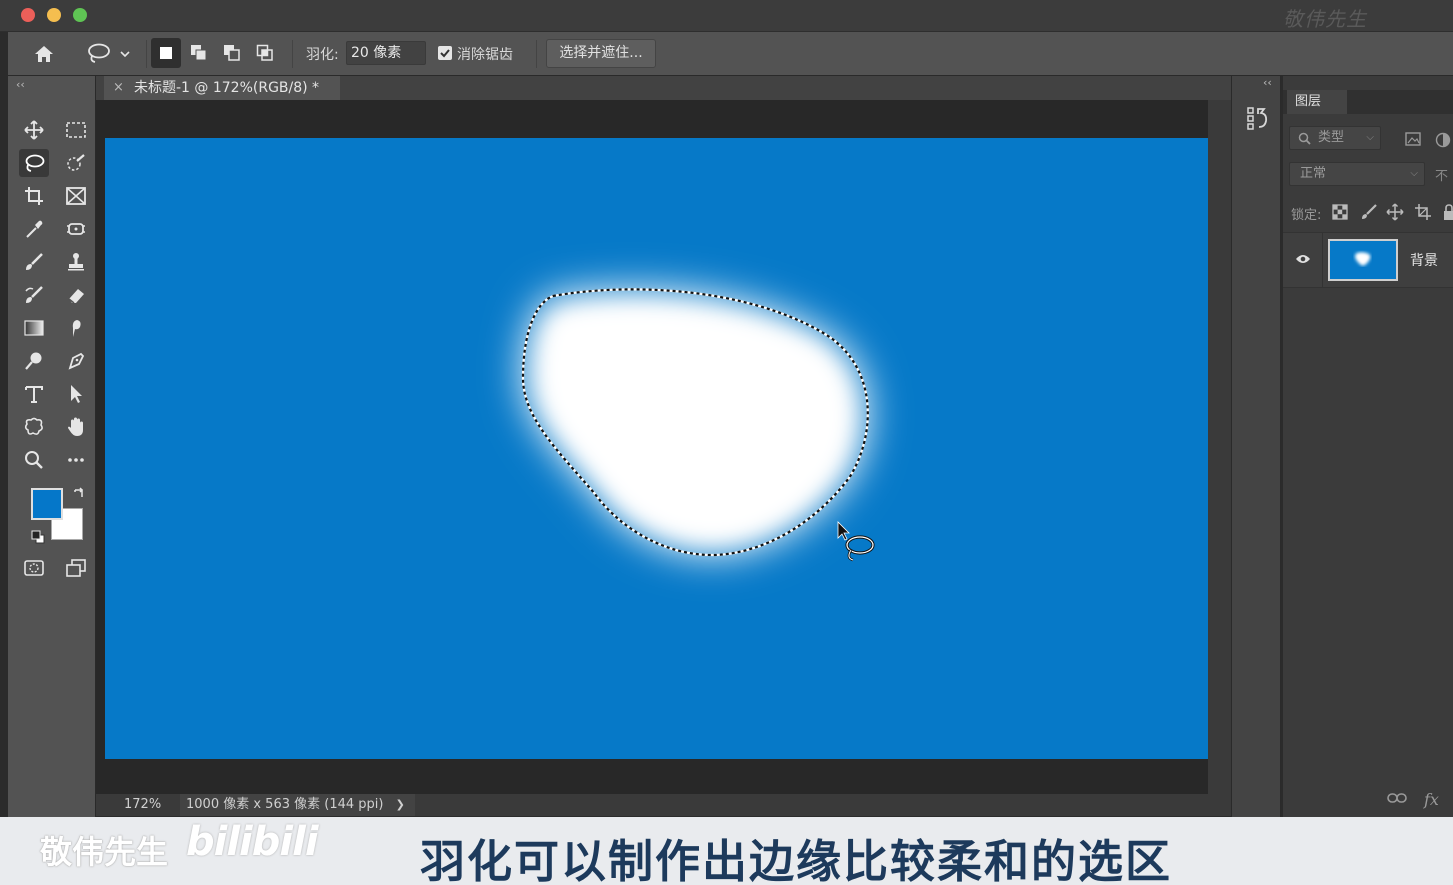 The width and height of the screenshot is (1453, 885). Describe the element at coordinates (663, 805) in the screenshot. I see `status-bar: 172% 1000 像素 x 563 像素 (144 ppi) ❯` at that location.